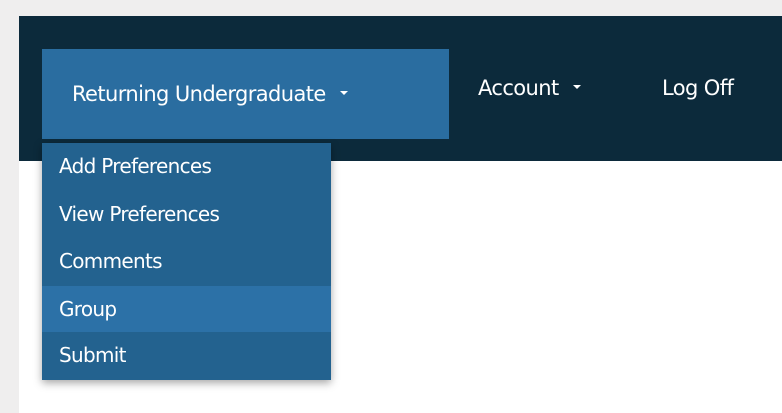 The width and height of the screenshot is (782, 413). What do you see at coordinates (139, 214) in the screenshot?
I see `menu-item-label: View Preferences` at bounding box center [139, 214].